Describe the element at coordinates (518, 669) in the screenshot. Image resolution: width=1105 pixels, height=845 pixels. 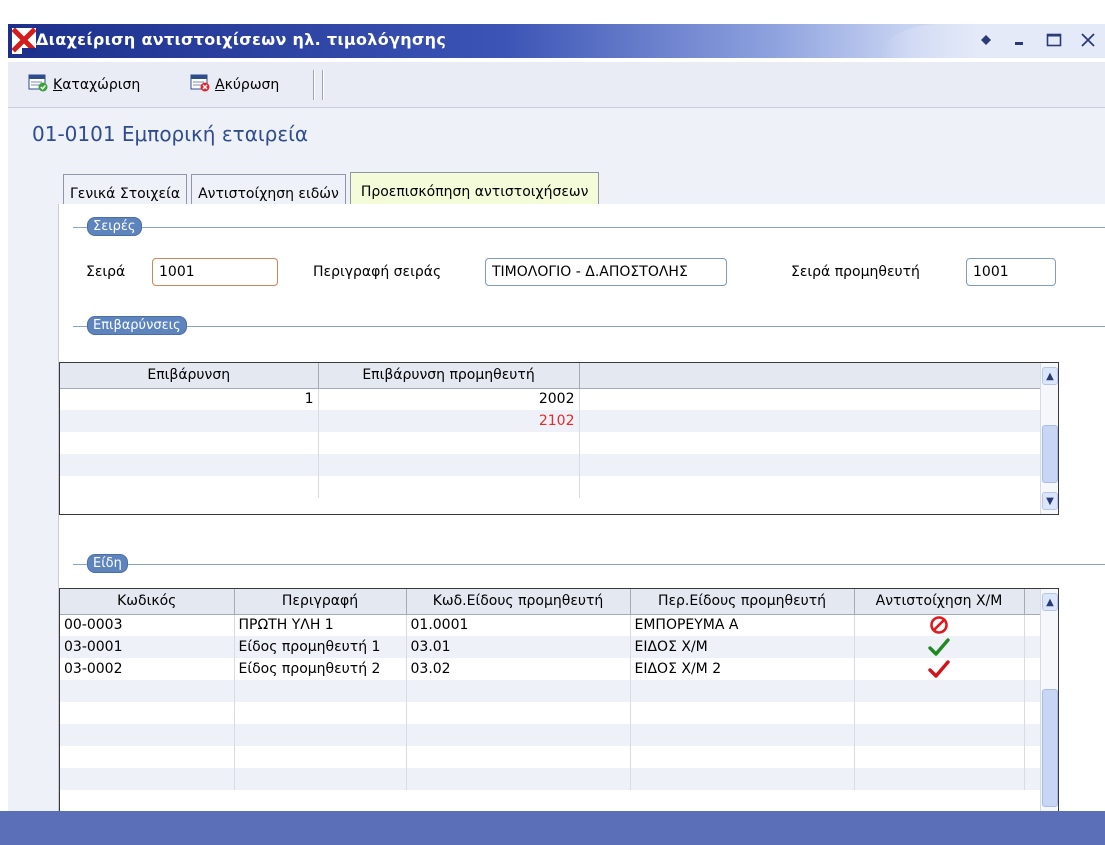
I see `supplier-item-code-cell: 03.02` at that location.